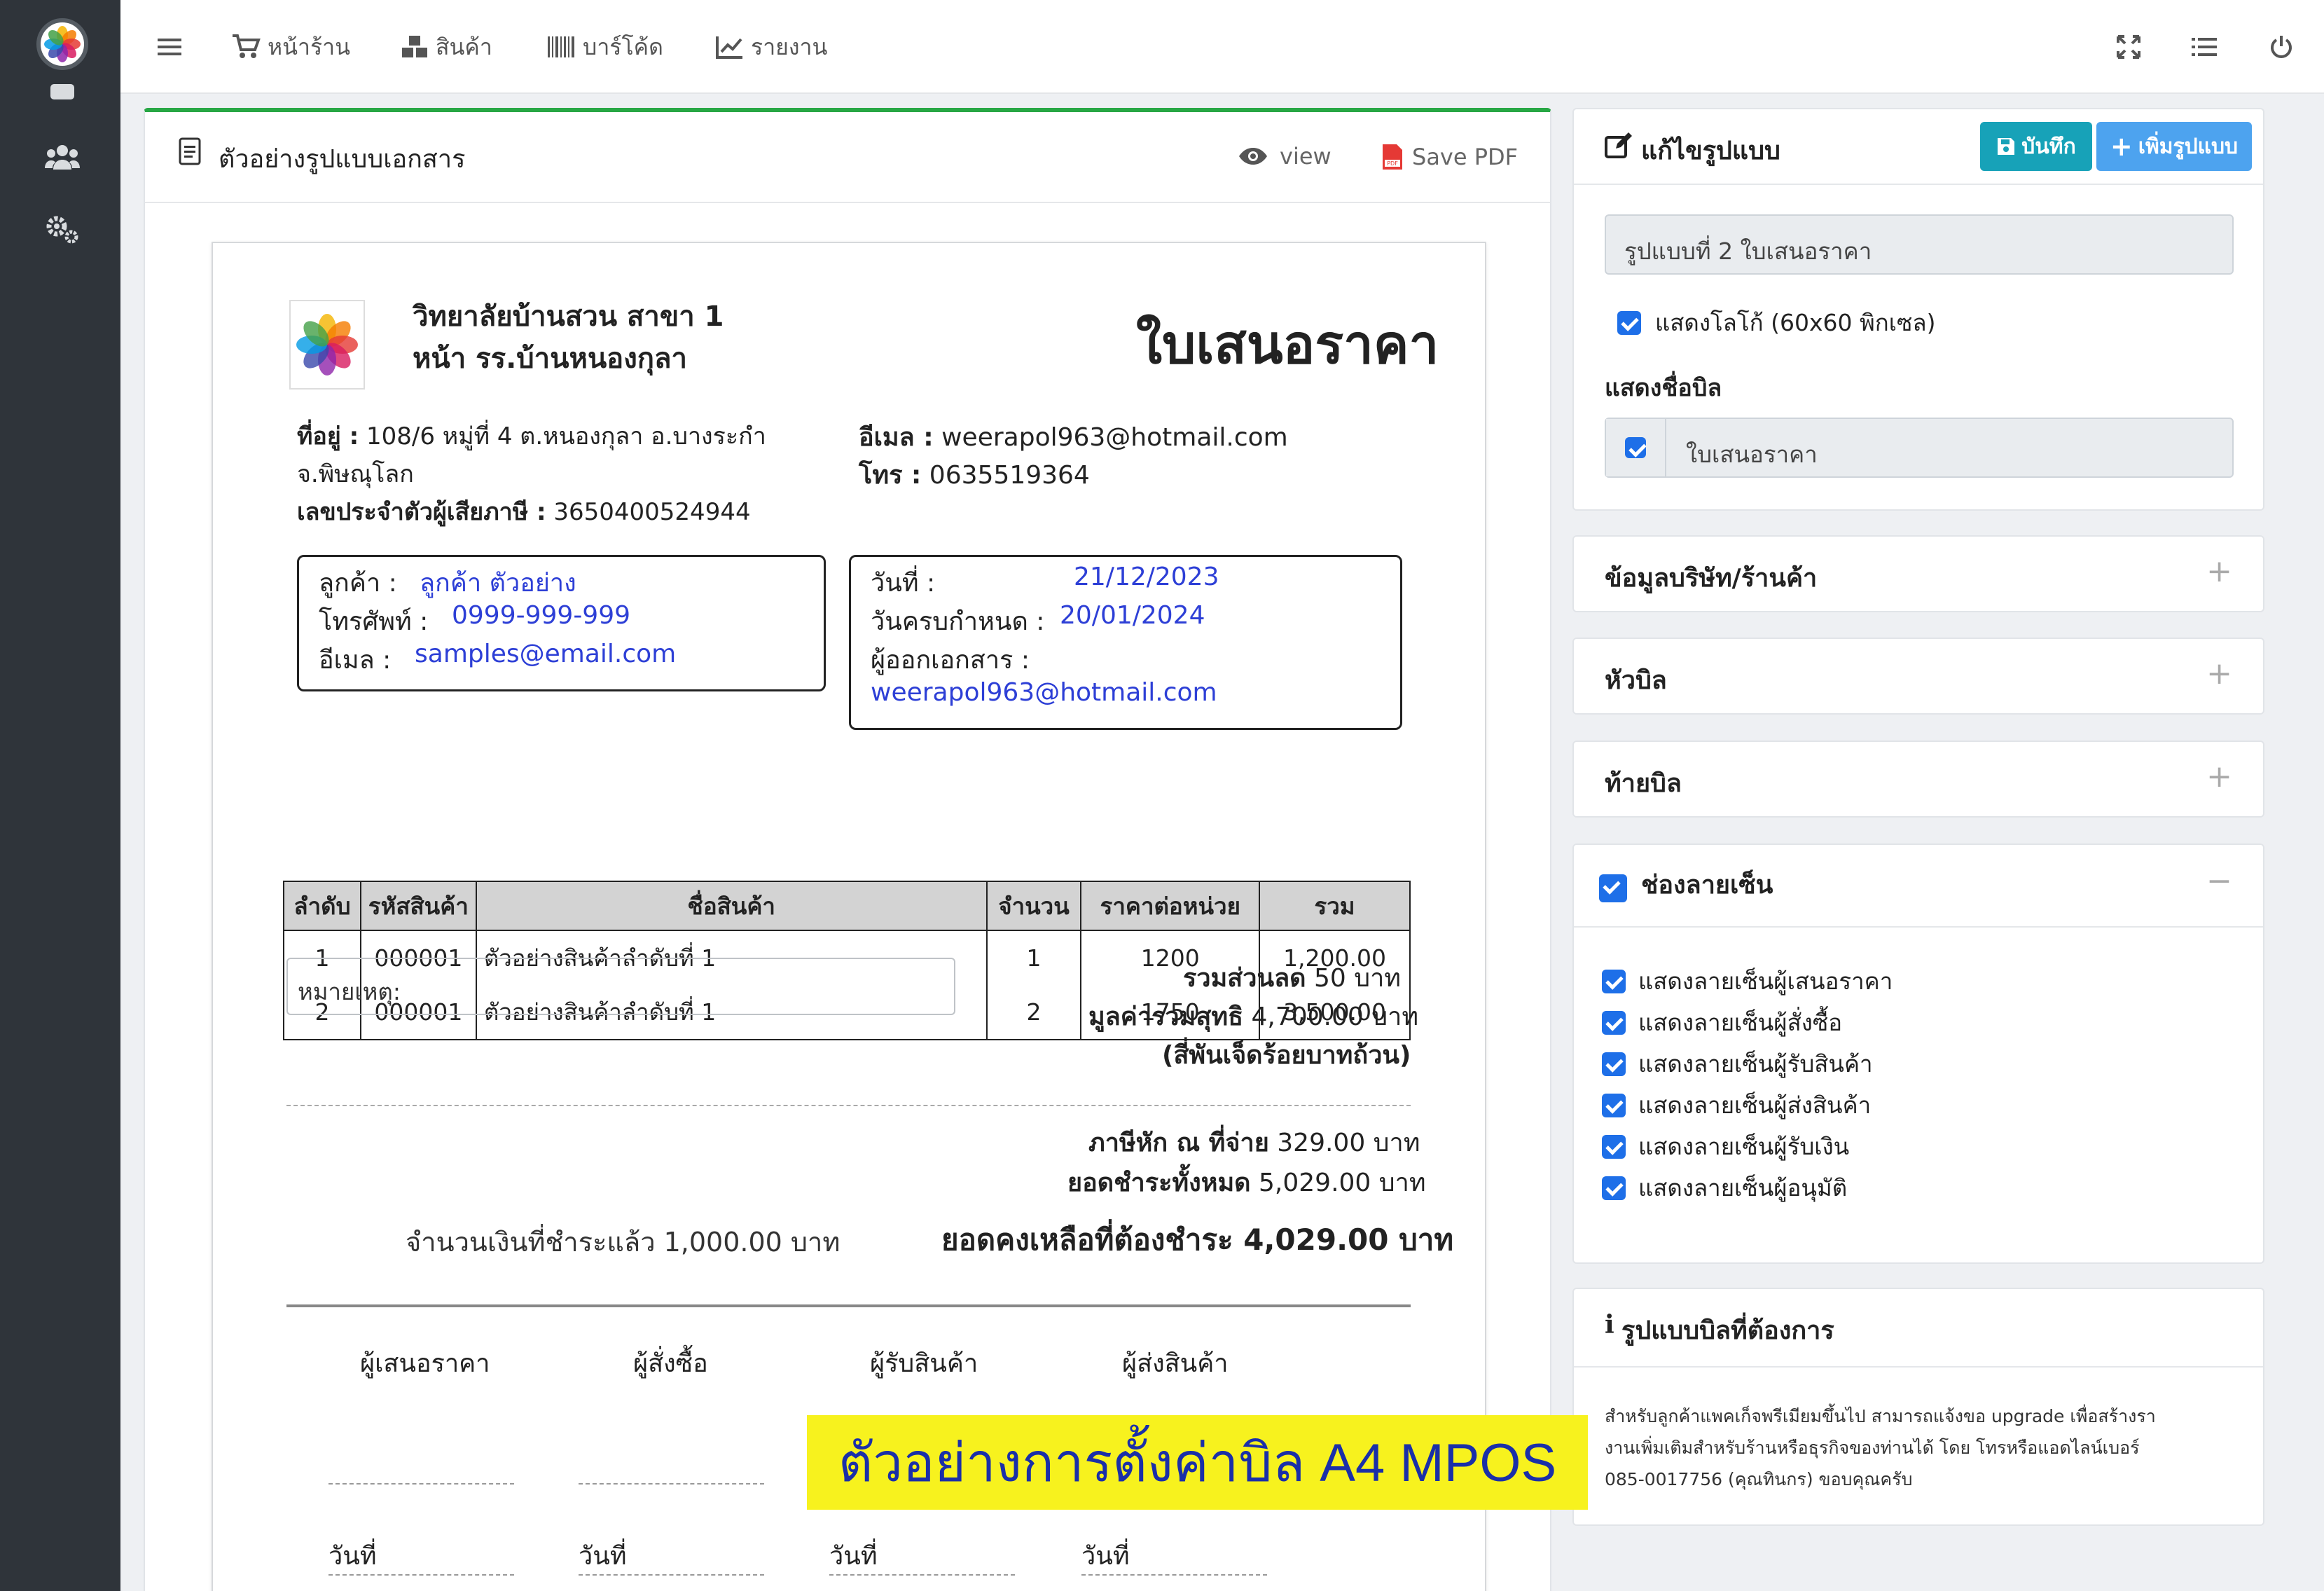 The image size is (2324, 1591). I want to click on cart-icon, so click(247, 46).